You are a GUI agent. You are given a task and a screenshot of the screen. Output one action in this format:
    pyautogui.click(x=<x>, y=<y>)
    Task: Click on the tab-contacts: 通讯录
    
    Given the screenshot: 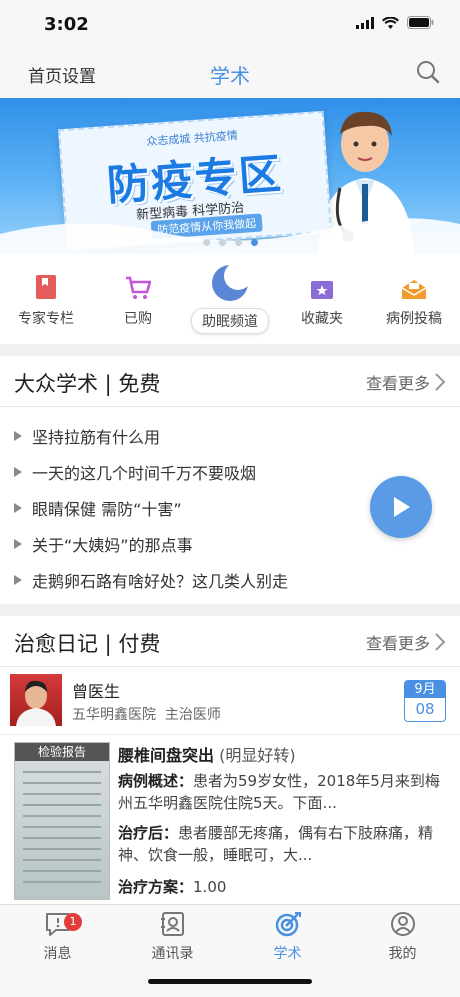 What is the action you would take?
    pyautogui.click(x=172, y=937)
    